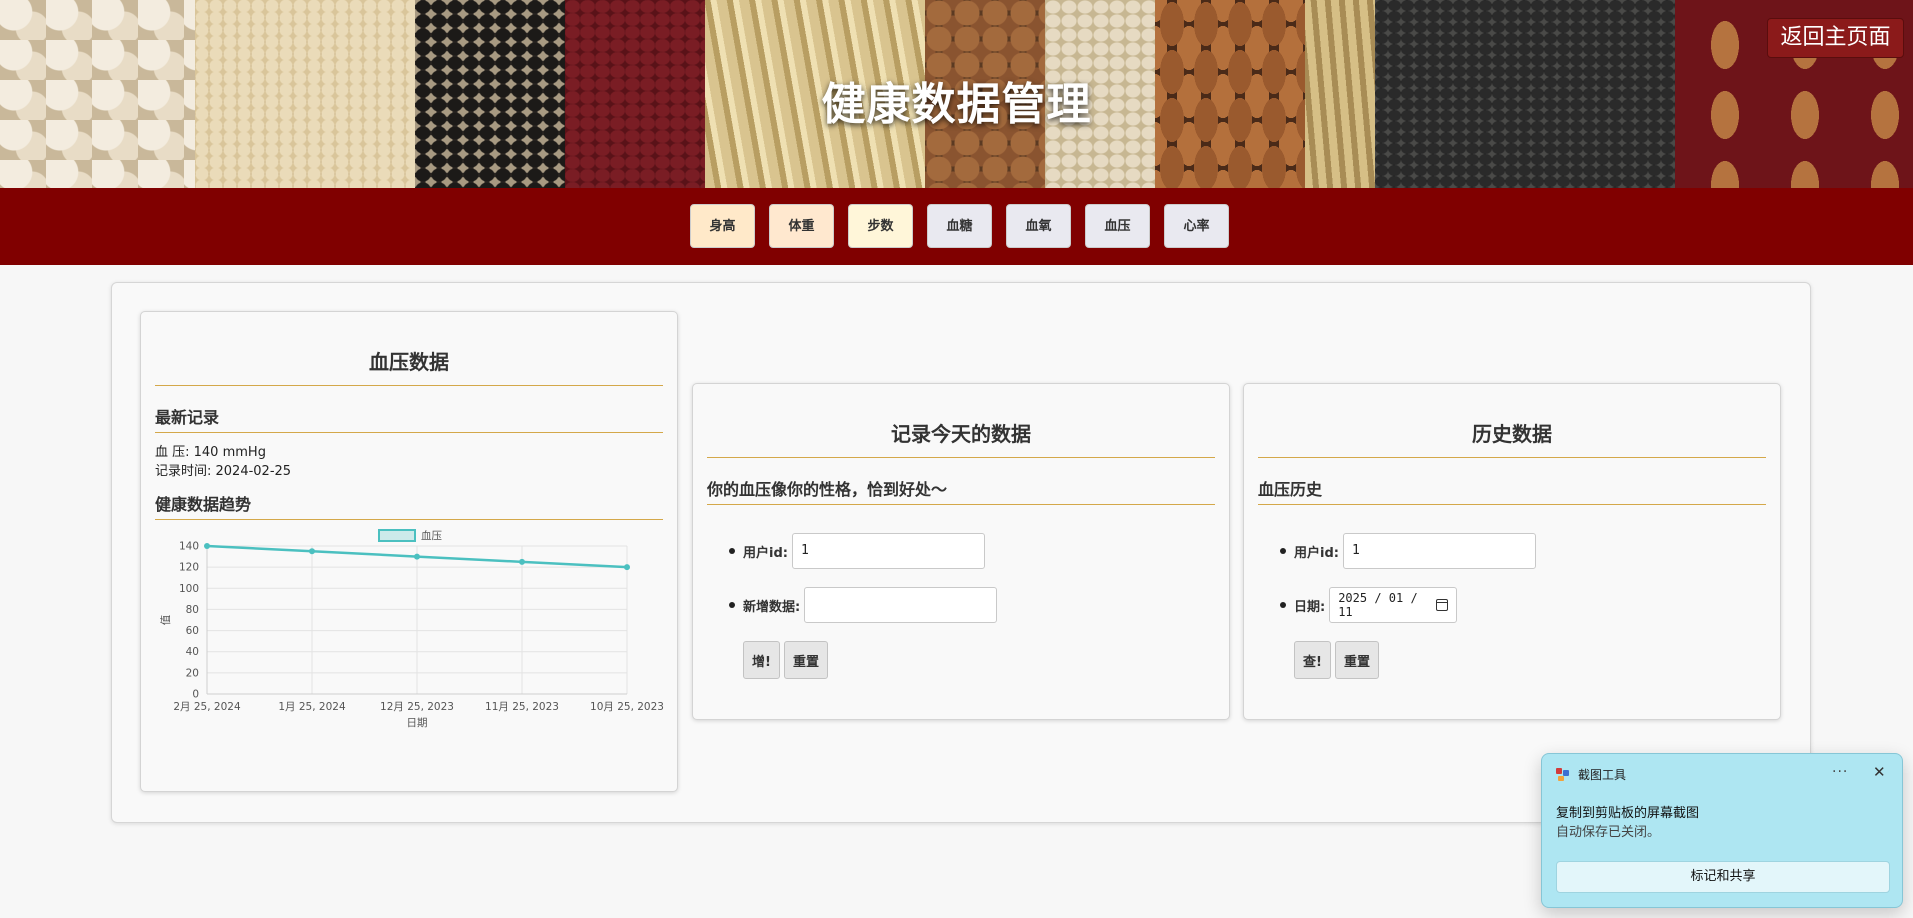 The image size is (1913, 918). Describe the element at coordinates (409, 505) in the screenshot. I see `trend-heading: 健康数据趋势` at that location.